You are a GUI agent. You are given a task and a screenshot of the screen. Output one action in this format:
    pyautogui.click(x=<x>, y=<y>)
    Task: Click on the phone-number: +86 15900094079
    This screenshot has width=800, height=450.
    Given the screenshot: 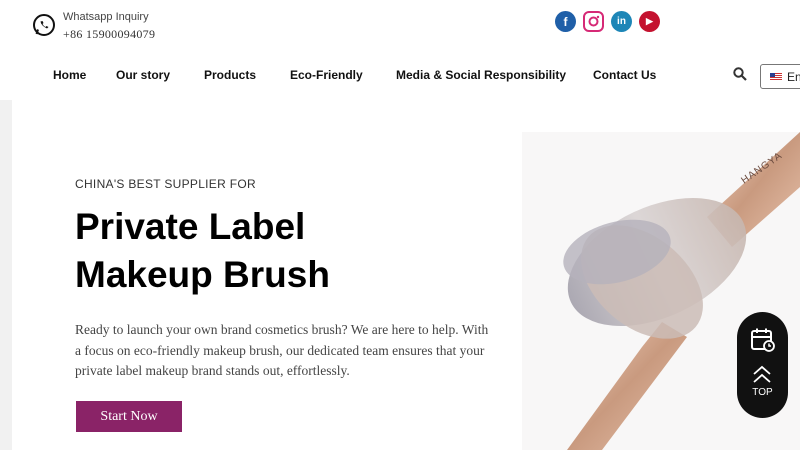 What is the action you would take?
    pyautogui.click(x=109, y=34)
    